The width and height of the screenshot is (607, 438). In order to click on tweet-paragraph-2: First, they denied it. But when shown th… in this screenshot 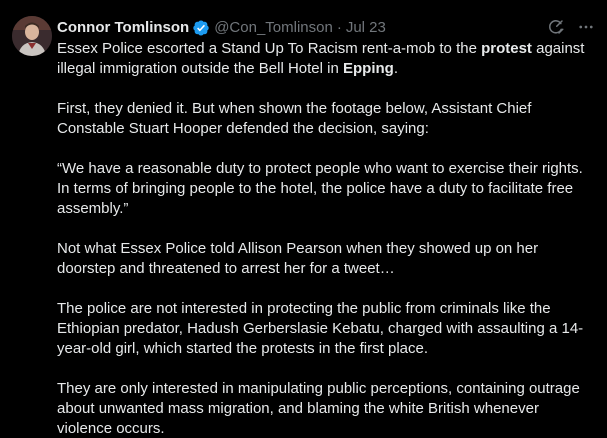, I will do `click(294, 118)`.